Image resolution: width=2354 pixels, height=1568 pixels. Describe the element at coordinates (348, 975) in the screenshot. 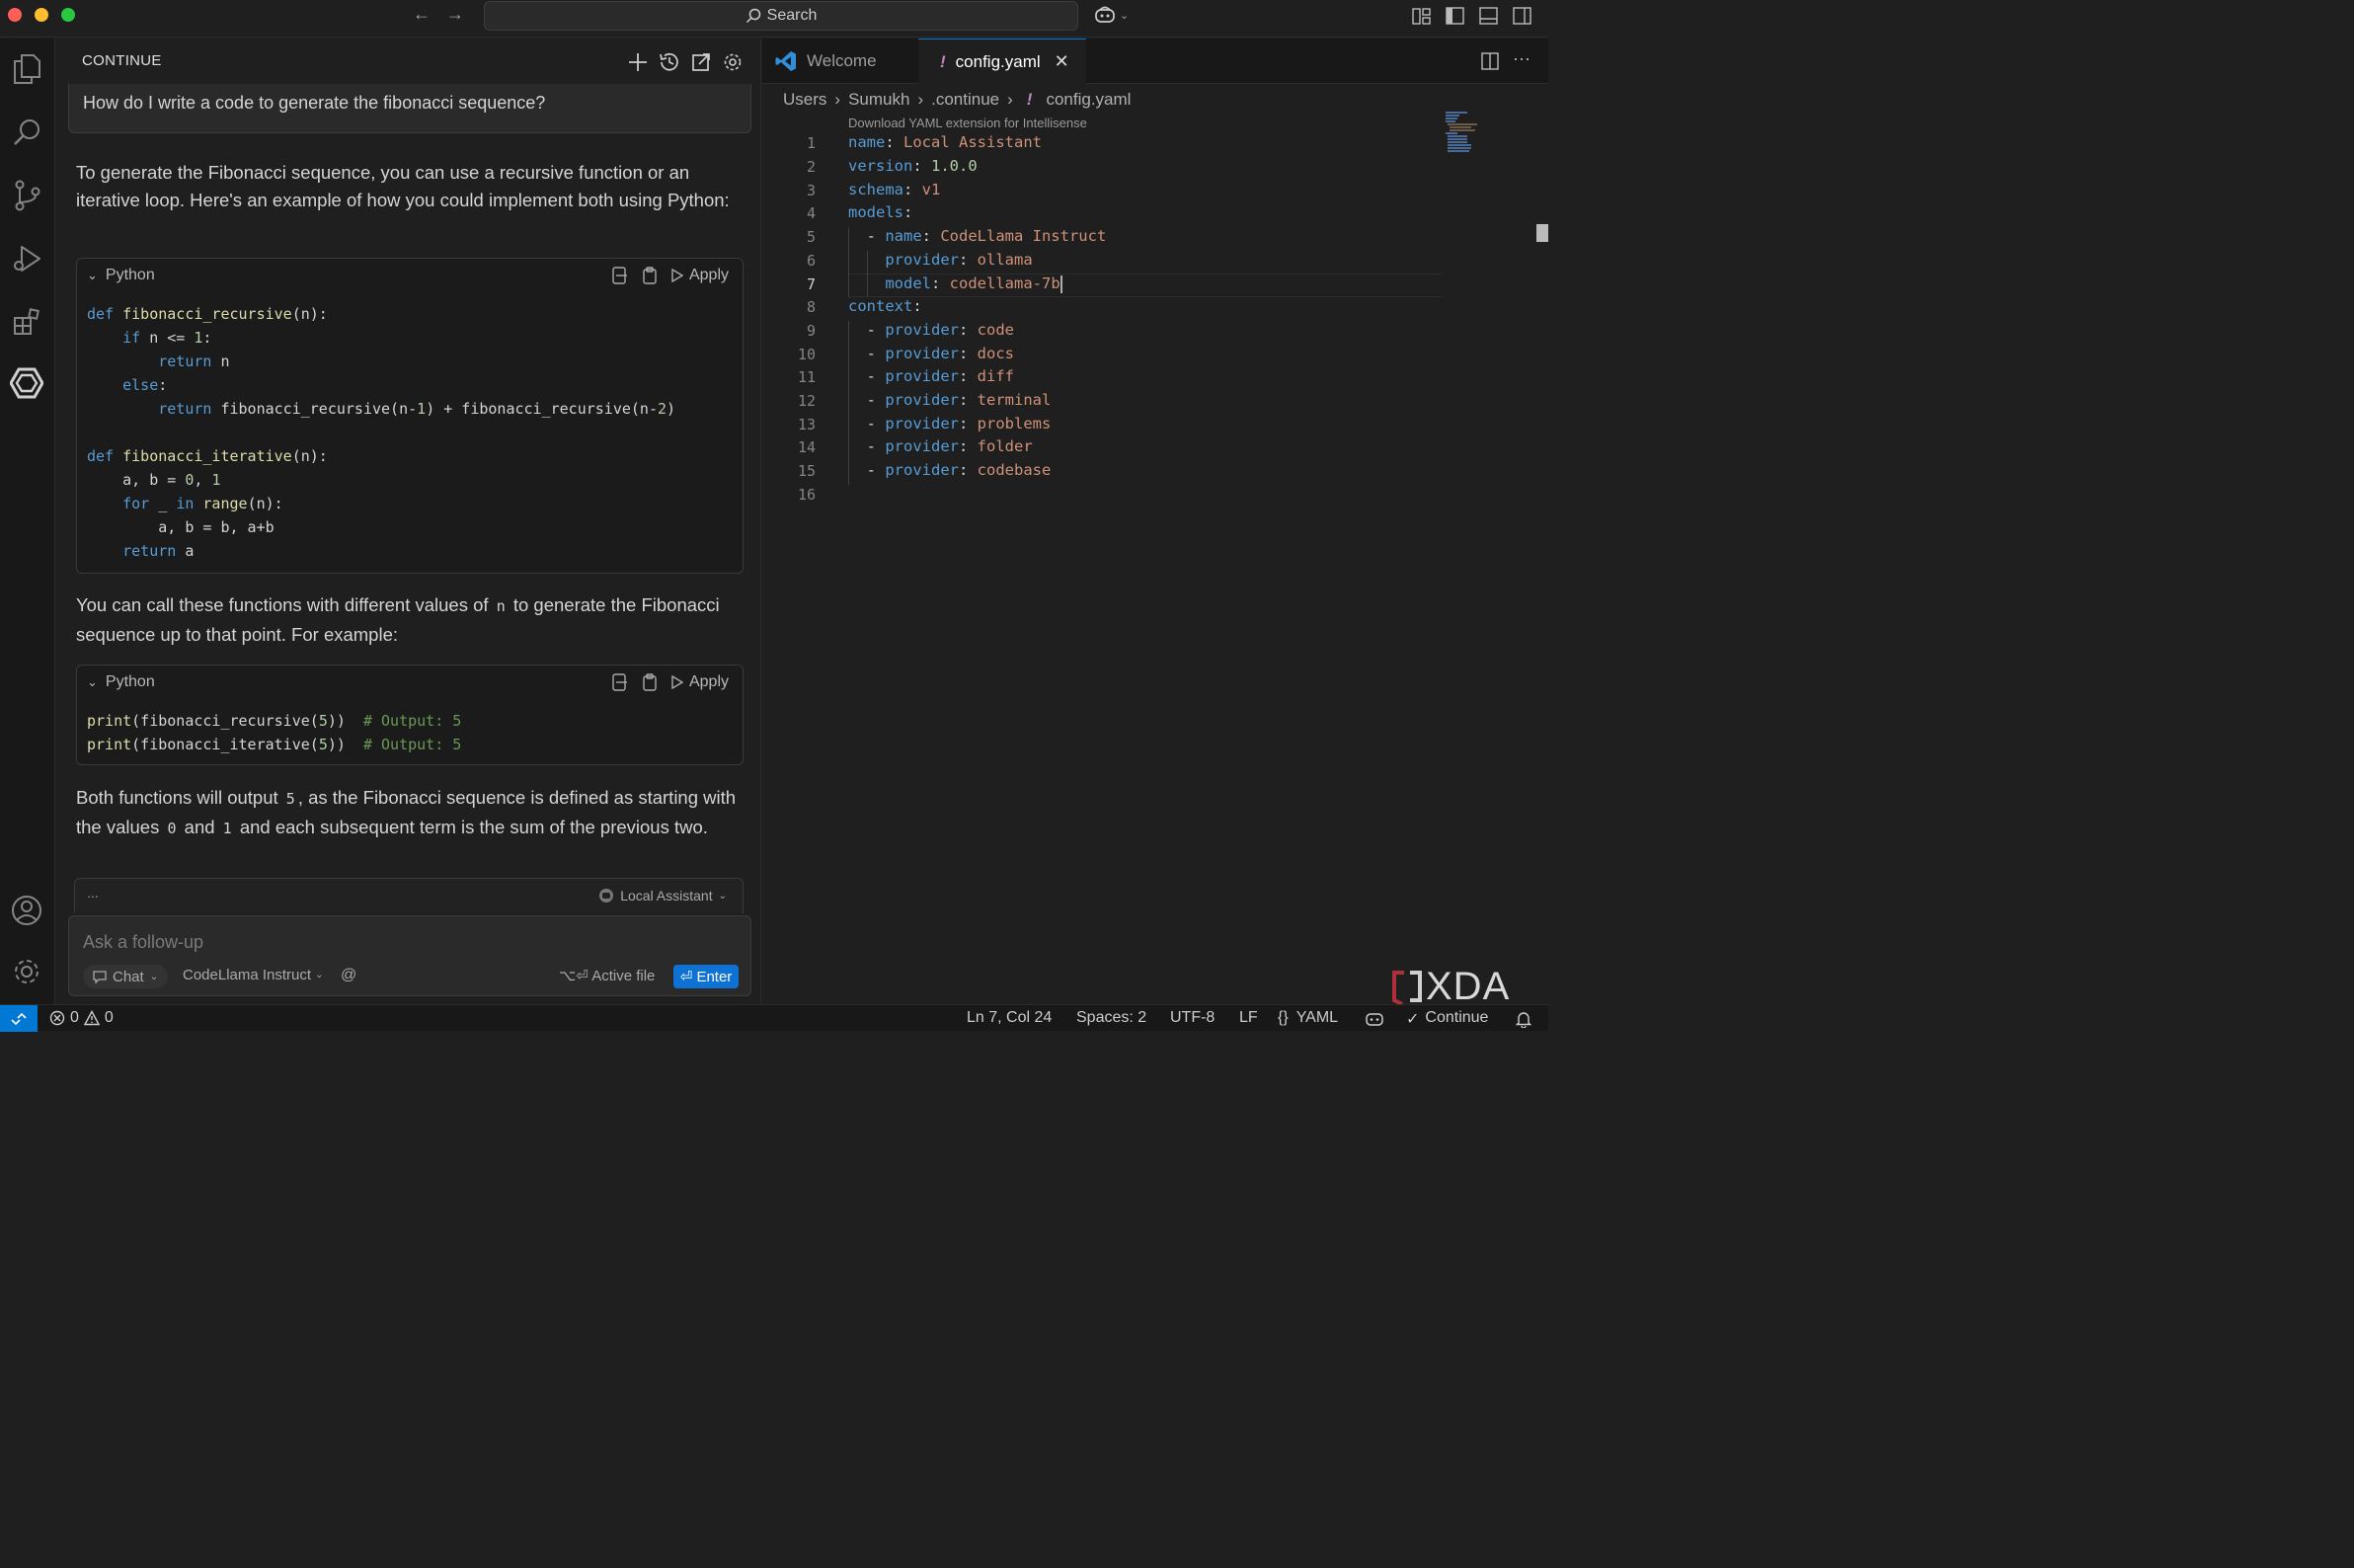

I see `mention-button: @` at that location.